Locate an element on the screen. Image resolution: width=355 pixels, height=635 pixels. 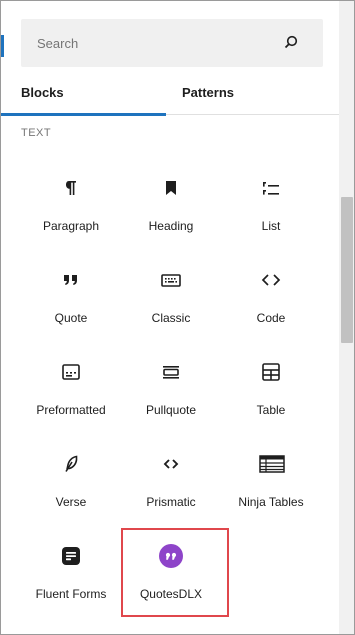
category-label: TEXT is located at coordinates (36, 133).